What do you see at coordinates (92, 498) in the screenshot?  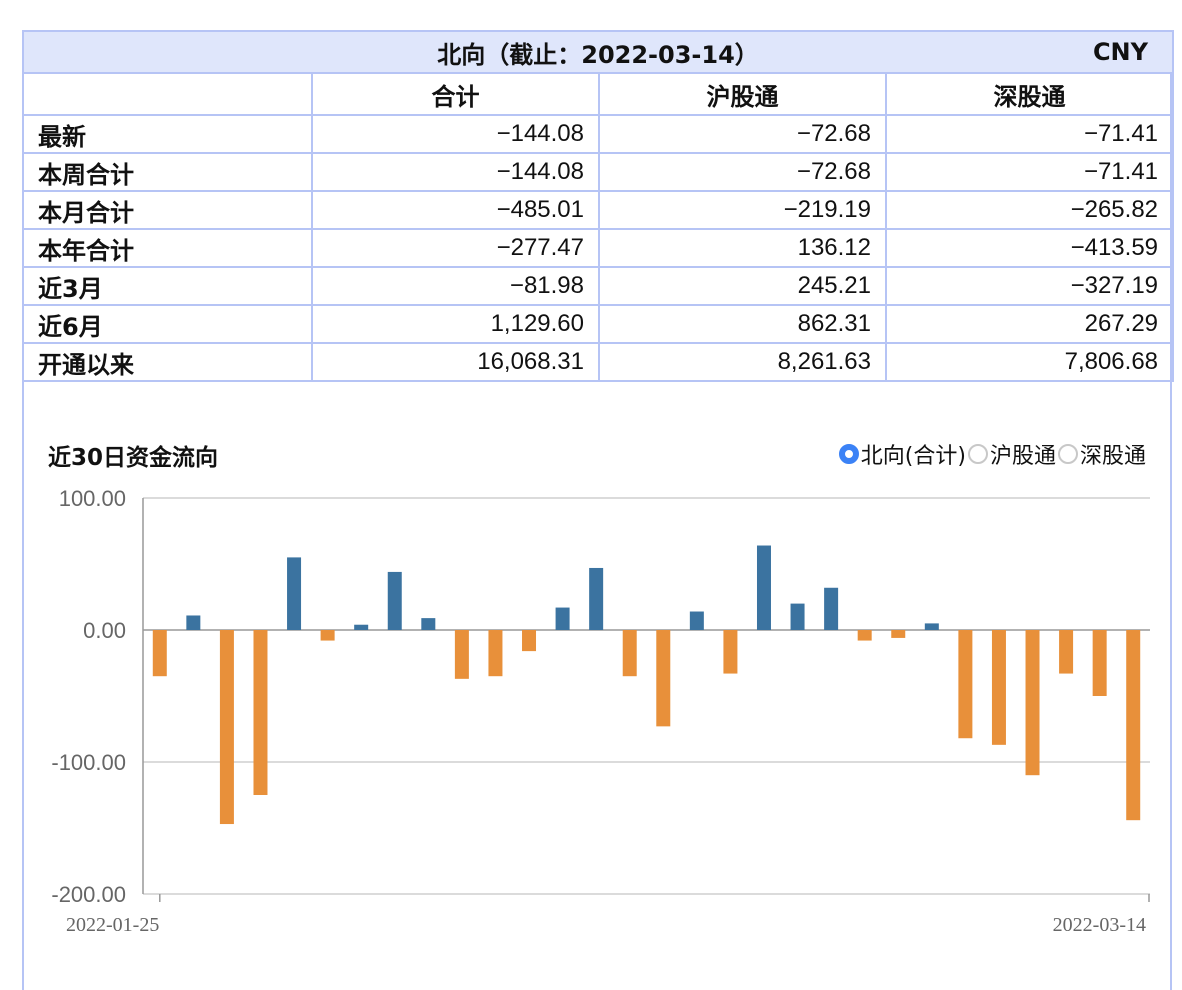 I see `y-tick-label: 100.00` at bounding box center [92, 498].